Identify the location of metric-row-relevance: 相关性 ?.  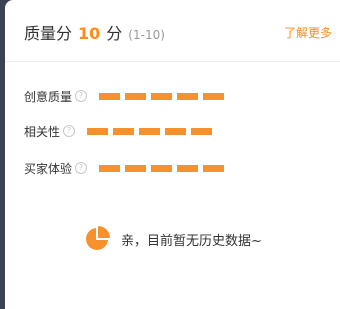
(118, 131).